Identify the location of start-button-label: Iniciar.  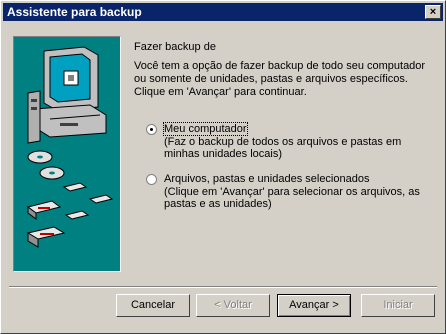
(398, 305).